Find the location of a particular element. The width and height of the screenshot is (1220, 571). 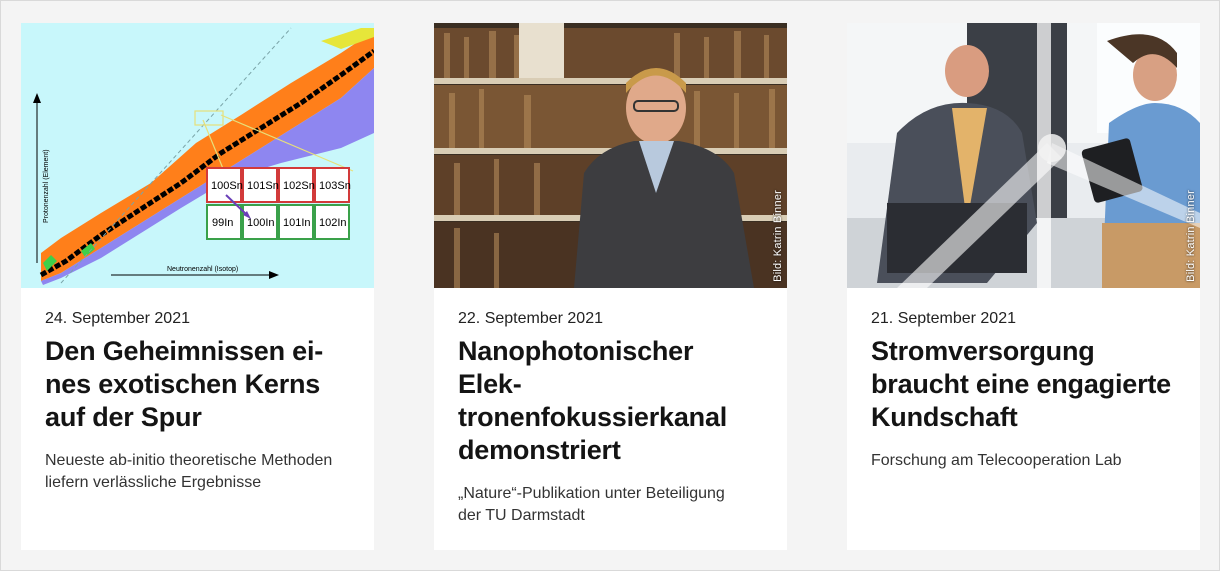

news-teaser-line: Forschung am Telecooperation Lab is located at coordinates (996, 460).